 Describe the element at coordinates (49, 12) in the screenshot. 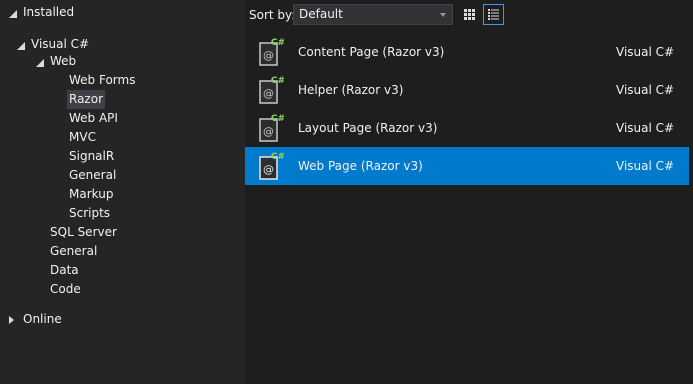

I see `tree-node-label: Installed` at that location.